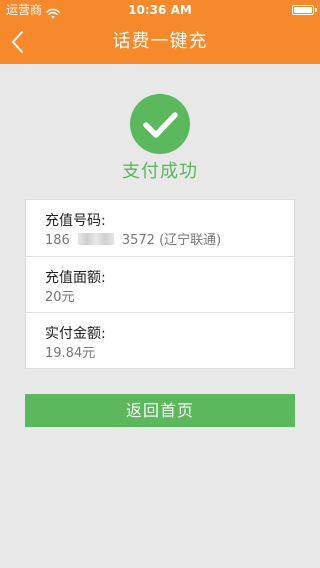 The width and height of the screenshot is (320, 568). Describe the element at coordinates (75, 334) in the screenshot. I see `paid-amount-label: 实付金额:` at that location.